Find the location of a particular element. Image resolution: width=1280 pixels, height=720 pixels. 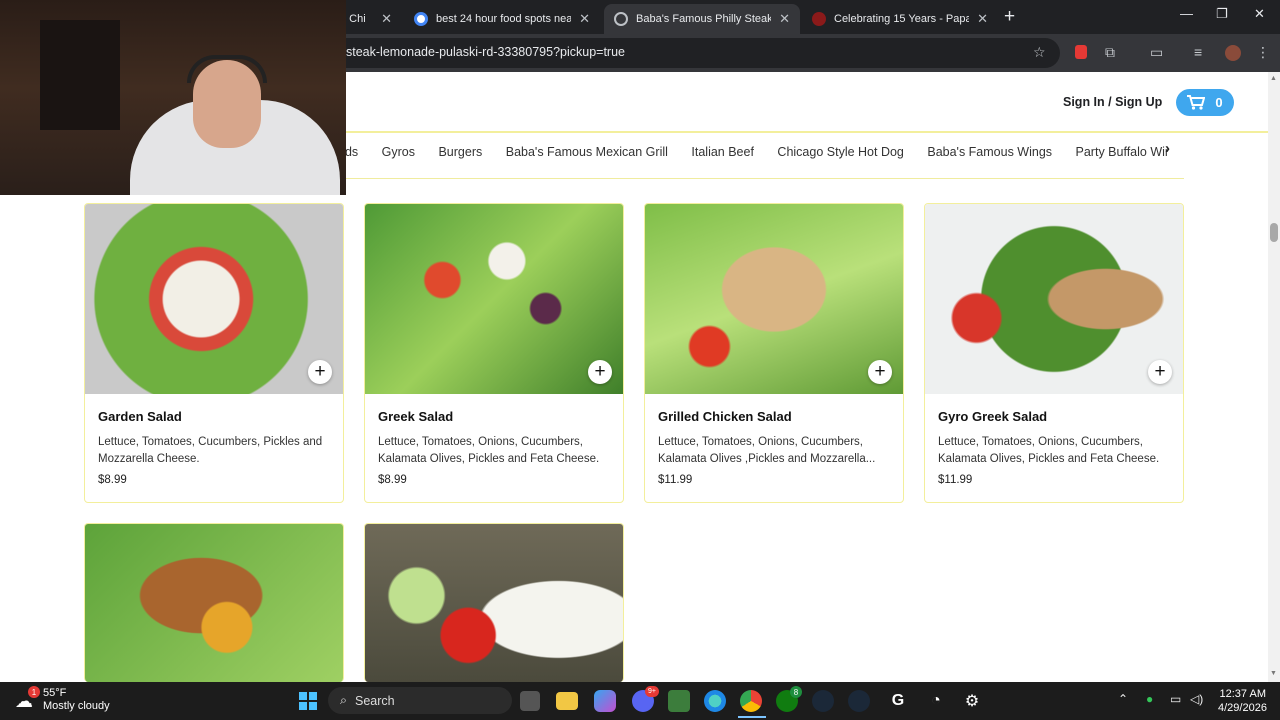

item-name: Garden Salad is located at coordinates (140, 416).